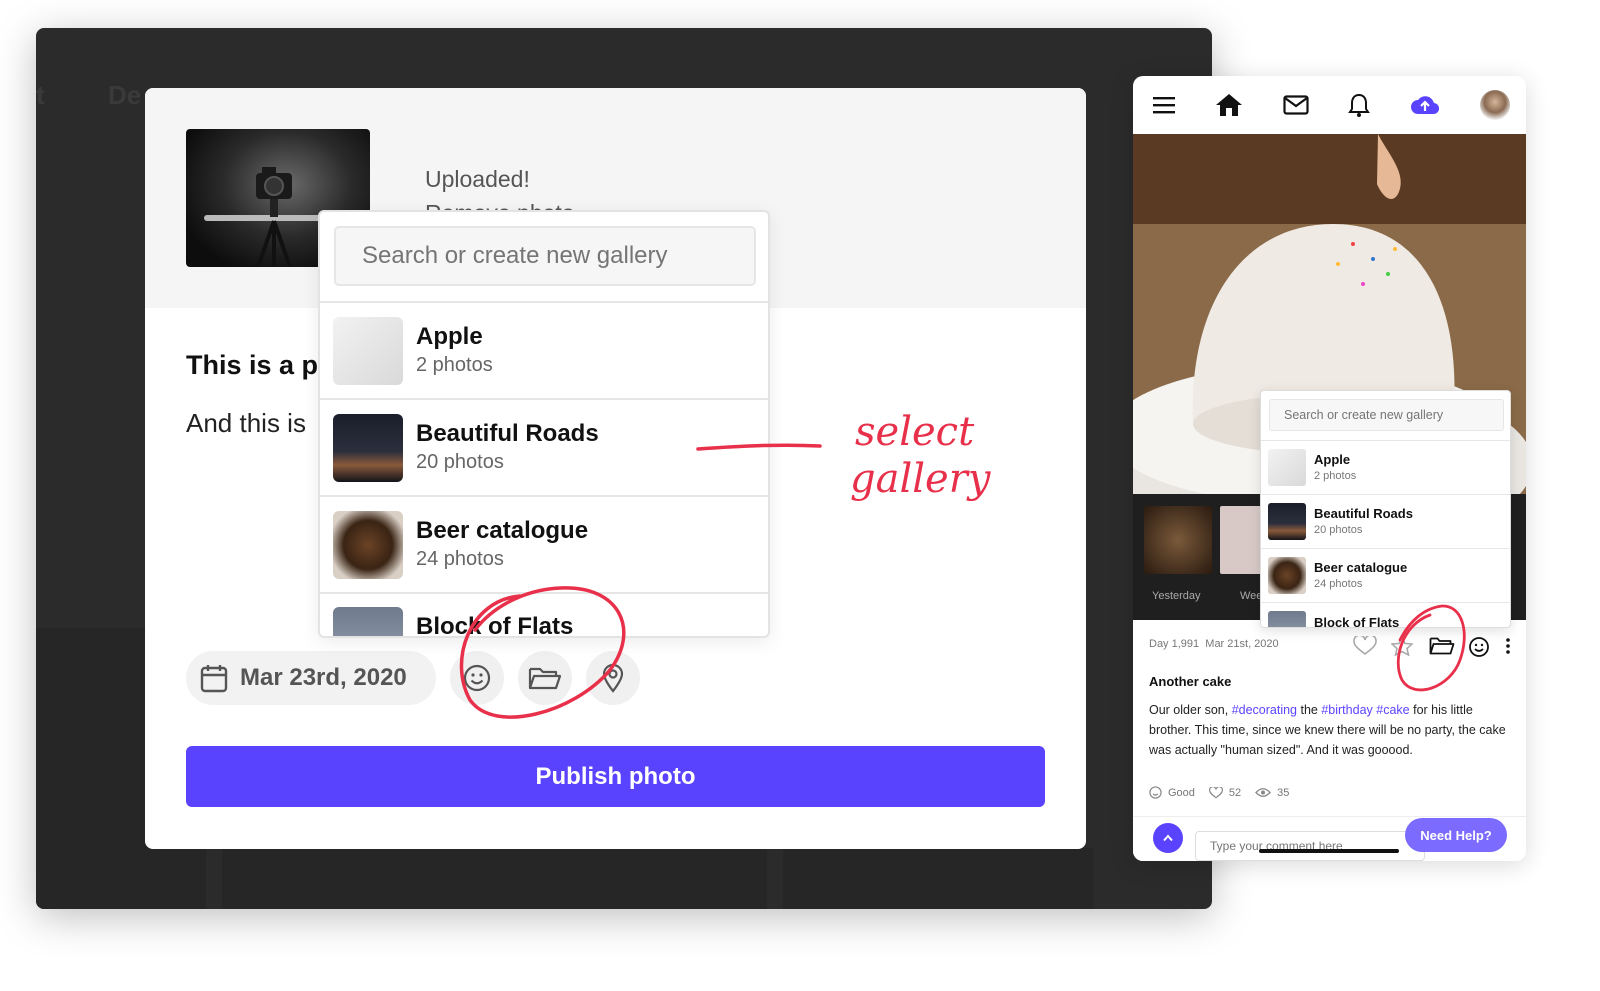 The height and width of the screenshot is (991, 1600). I want to click on timeline-label: Yesterday, so click(1176, 596).